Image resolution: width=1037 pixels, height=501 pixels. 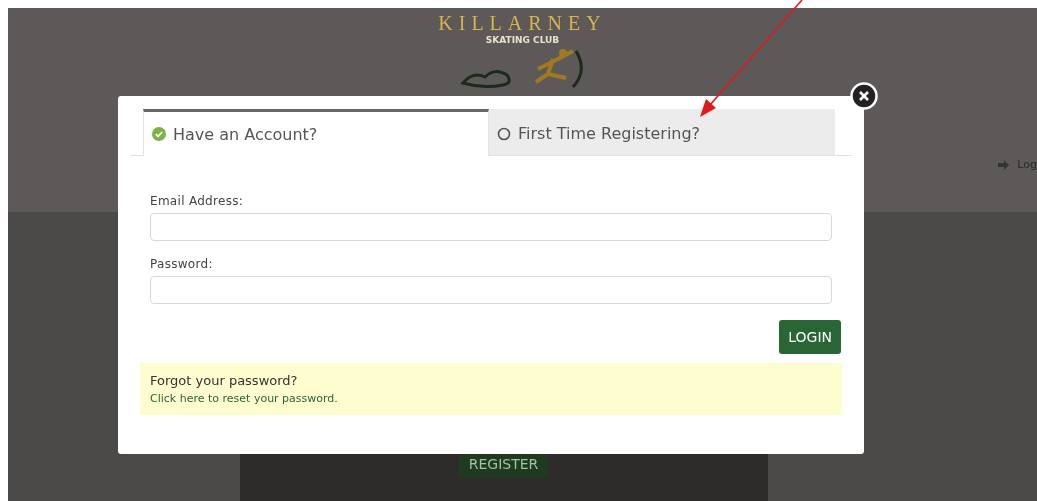 What do you see at coordinates (810, 337) in the screenshot?
I see `login-button: LOGIN` at bounding box center [810, 337].